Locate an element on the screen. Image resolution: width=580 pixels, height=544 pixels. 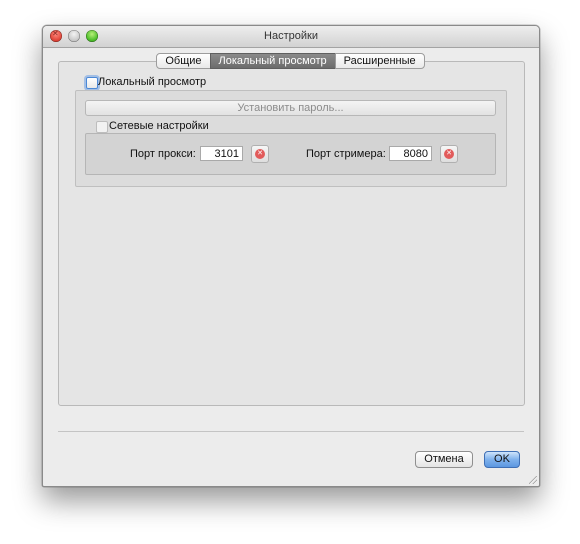
tab-bar: Общие Локальный просмотр Расширенные is located at coordinates (291, 61).